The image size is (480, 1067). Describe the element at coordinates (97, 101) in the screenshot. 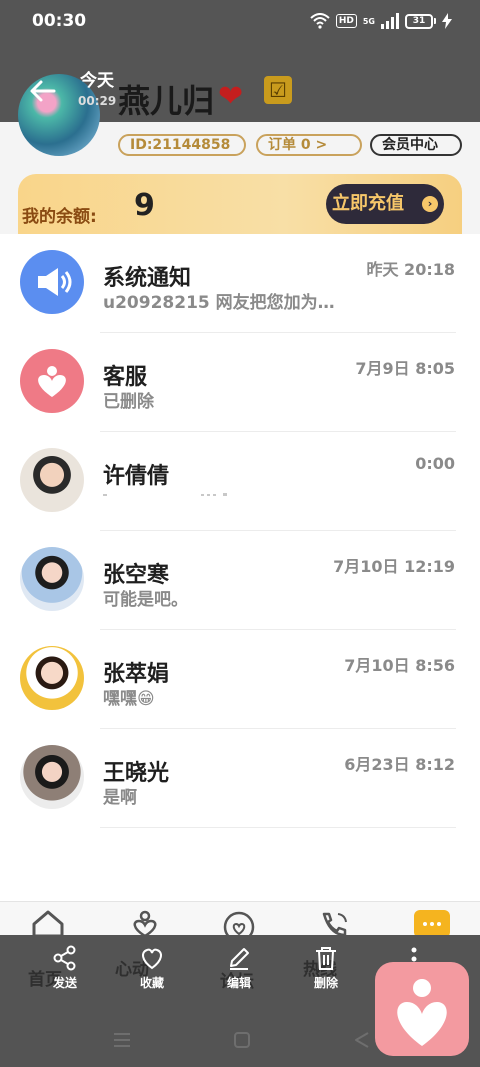

I see `notification-time: 00:29` at that location.